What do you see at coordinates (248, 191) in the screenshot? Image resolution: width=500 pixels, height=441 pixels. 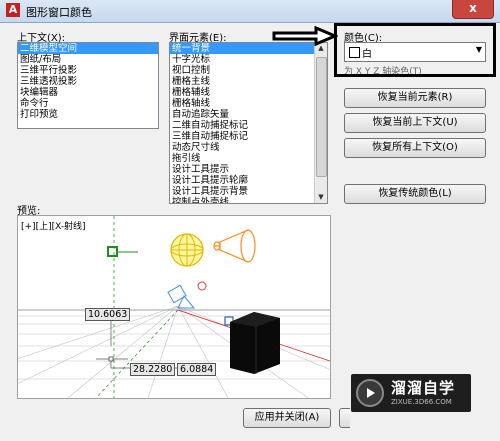 I see `interface-element-list-item: 设计工具提示背景` at bounding box center [248, 191].